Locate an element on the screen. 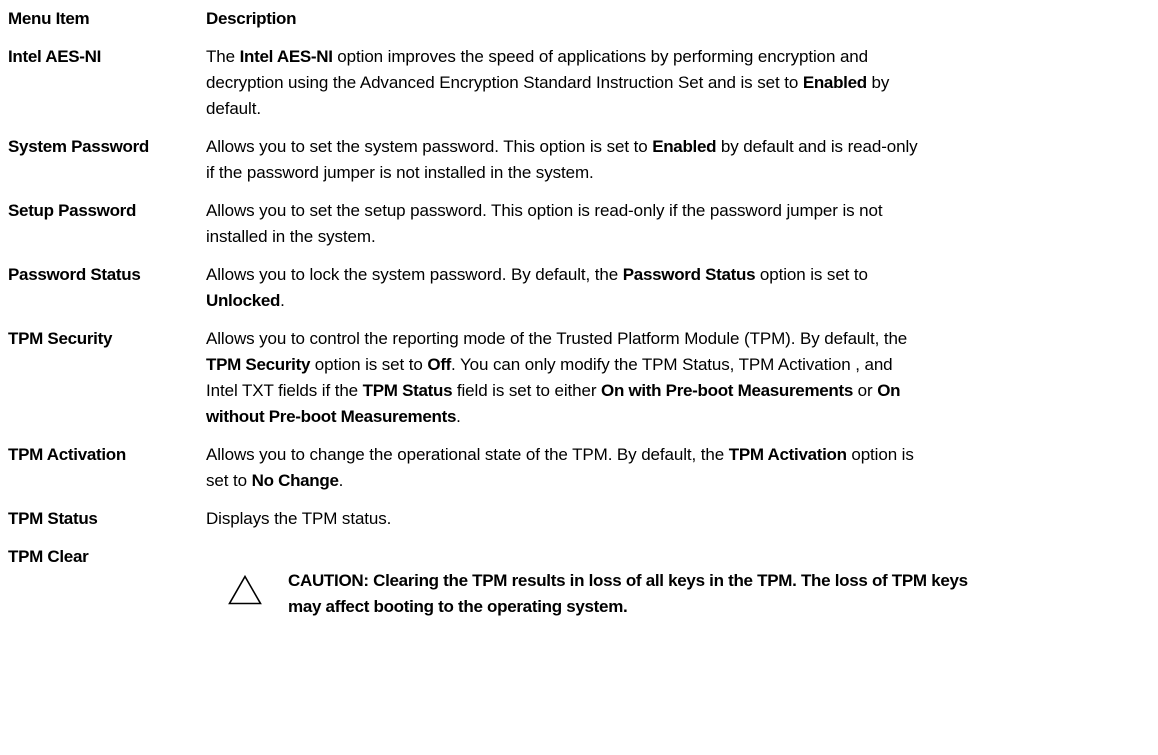 The height and width of the screenshot is (755, 1158). emphasized-text: Password Status is located at coordinates (689, 274).